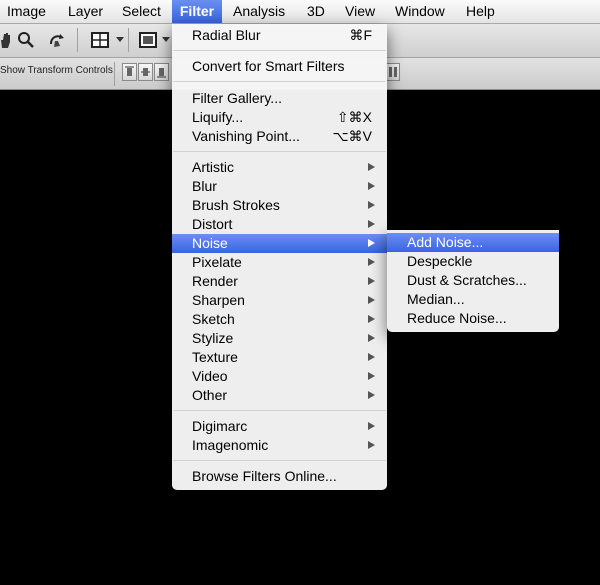  I want to click on menu-item-brush-strokes: Brush Strokes, so click(279, 205).